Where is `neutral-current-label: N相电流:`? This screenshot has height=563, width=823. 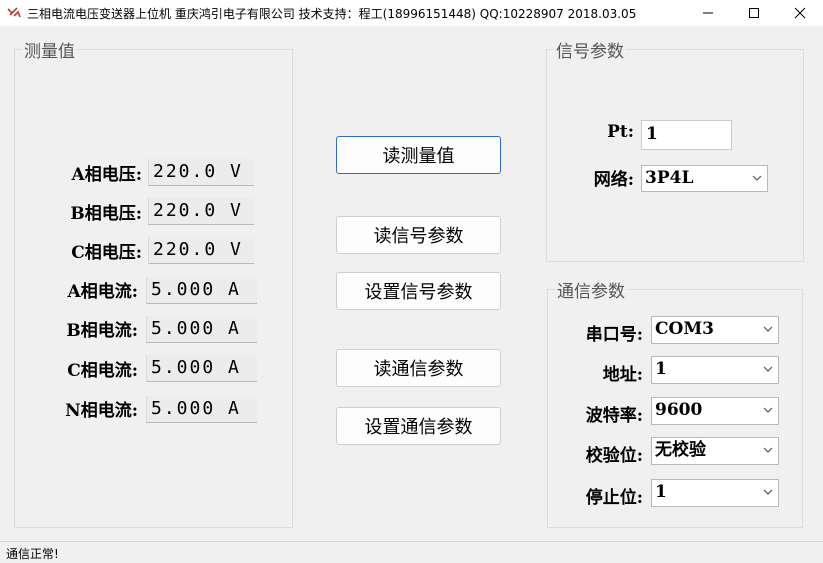 neutral-current-label: N相电流: is located at coordinates (101, 411).